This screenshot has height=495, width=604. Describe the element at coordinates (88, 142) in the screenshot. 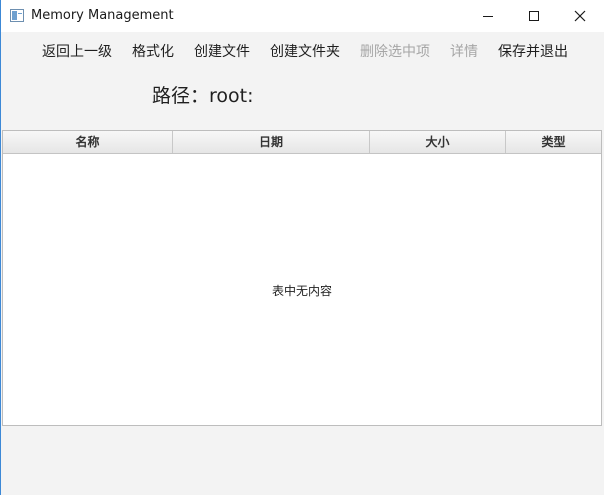

I see `column-header-name: 名称` at that location.